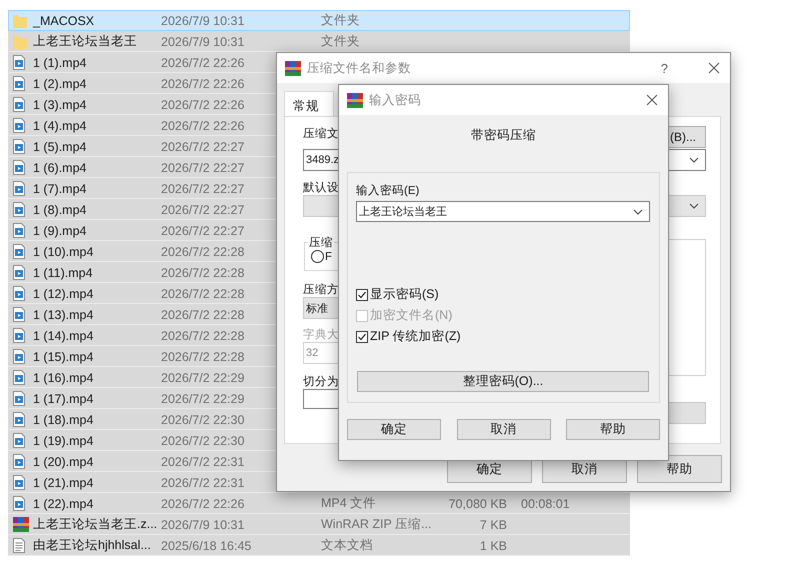 This screenshot has width=799, height=583. Describe the element at coordinates (319, 503) in the screenshot. I see `file-row: 1 (22).mp4 2026/7/2 22:26 MP4 文件 70,080 KB 00:08:01` at that location.